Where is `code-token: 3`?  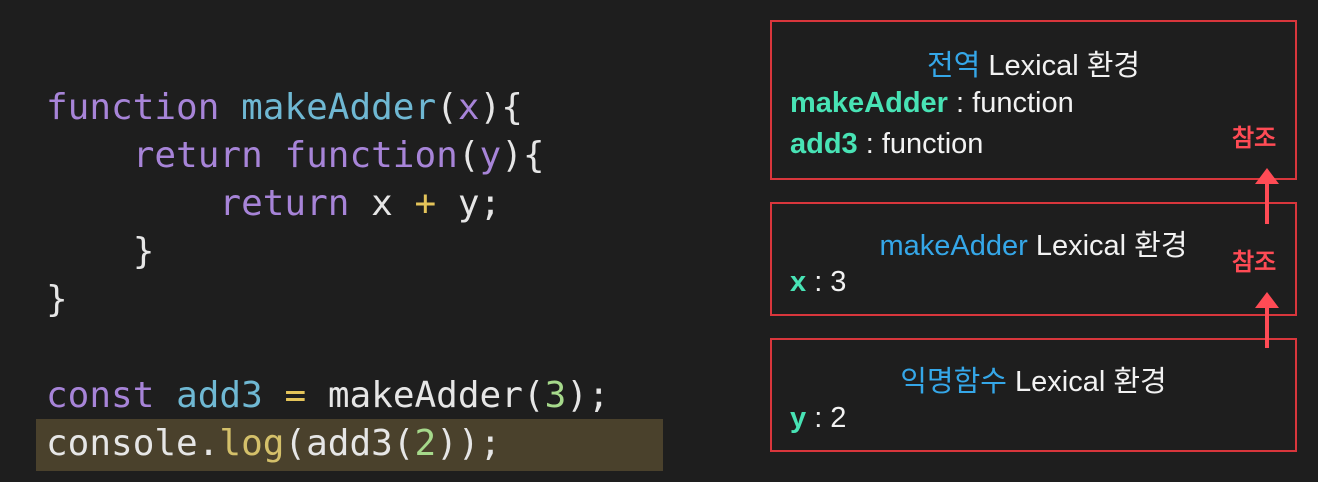
code-token: 3 is located at coordinates (555, 395).